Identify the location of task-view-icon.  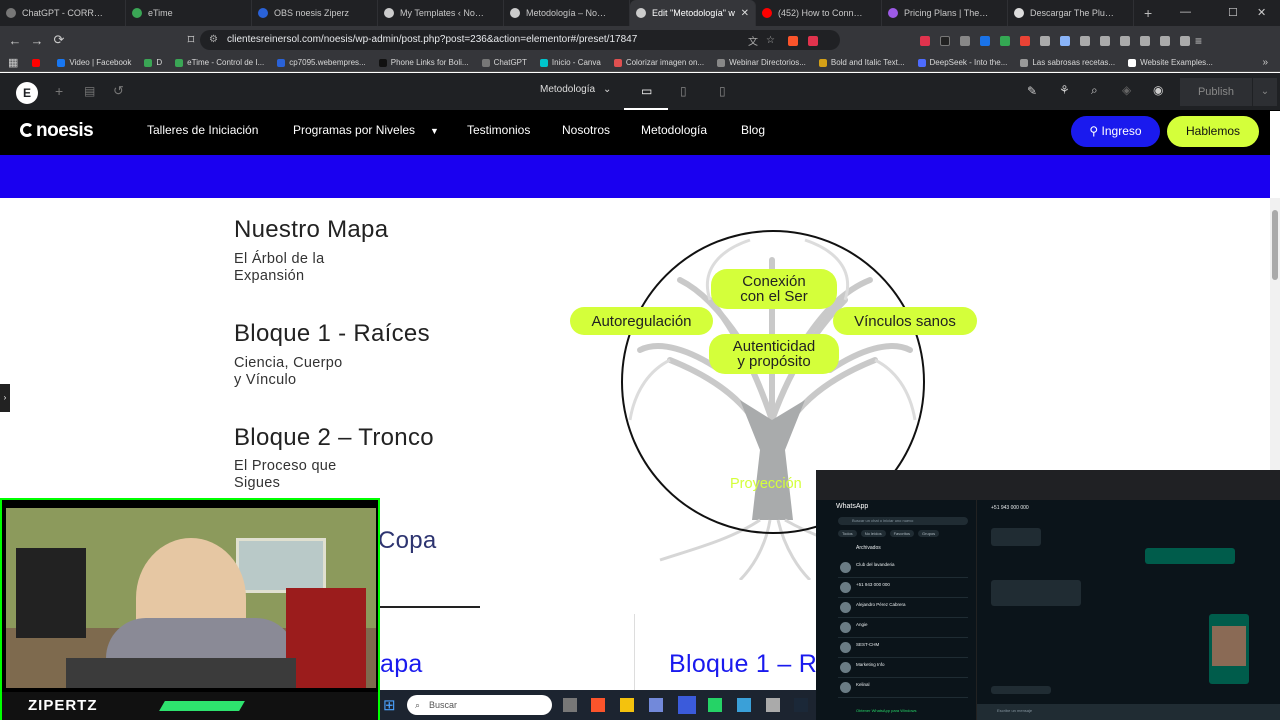
(570, 705).